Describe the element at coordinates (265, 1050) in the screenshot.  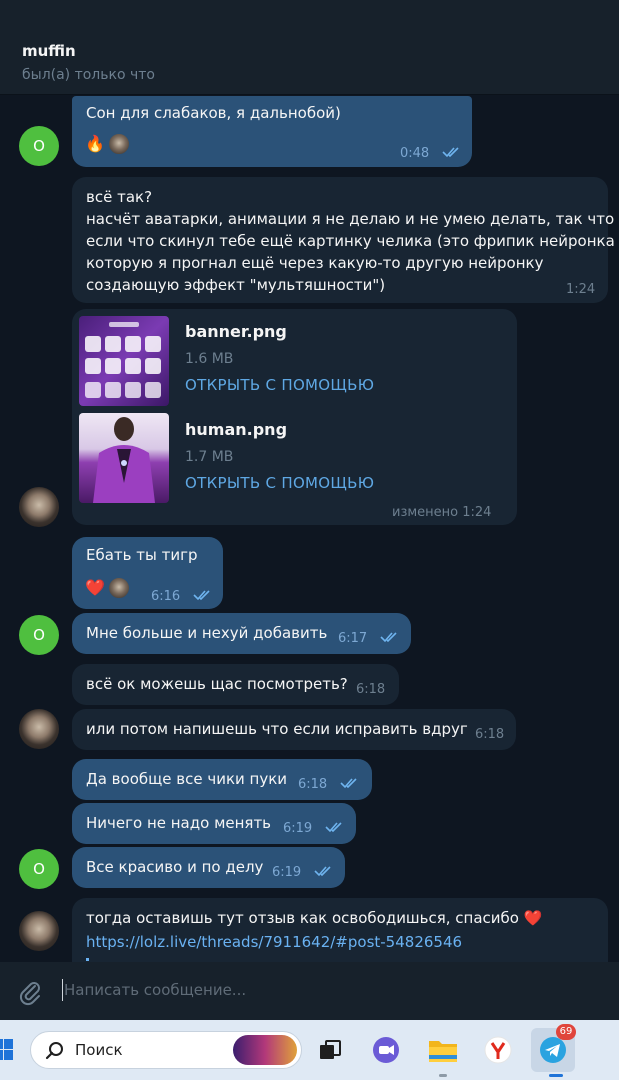
I see `search-highlight-image` at that location.